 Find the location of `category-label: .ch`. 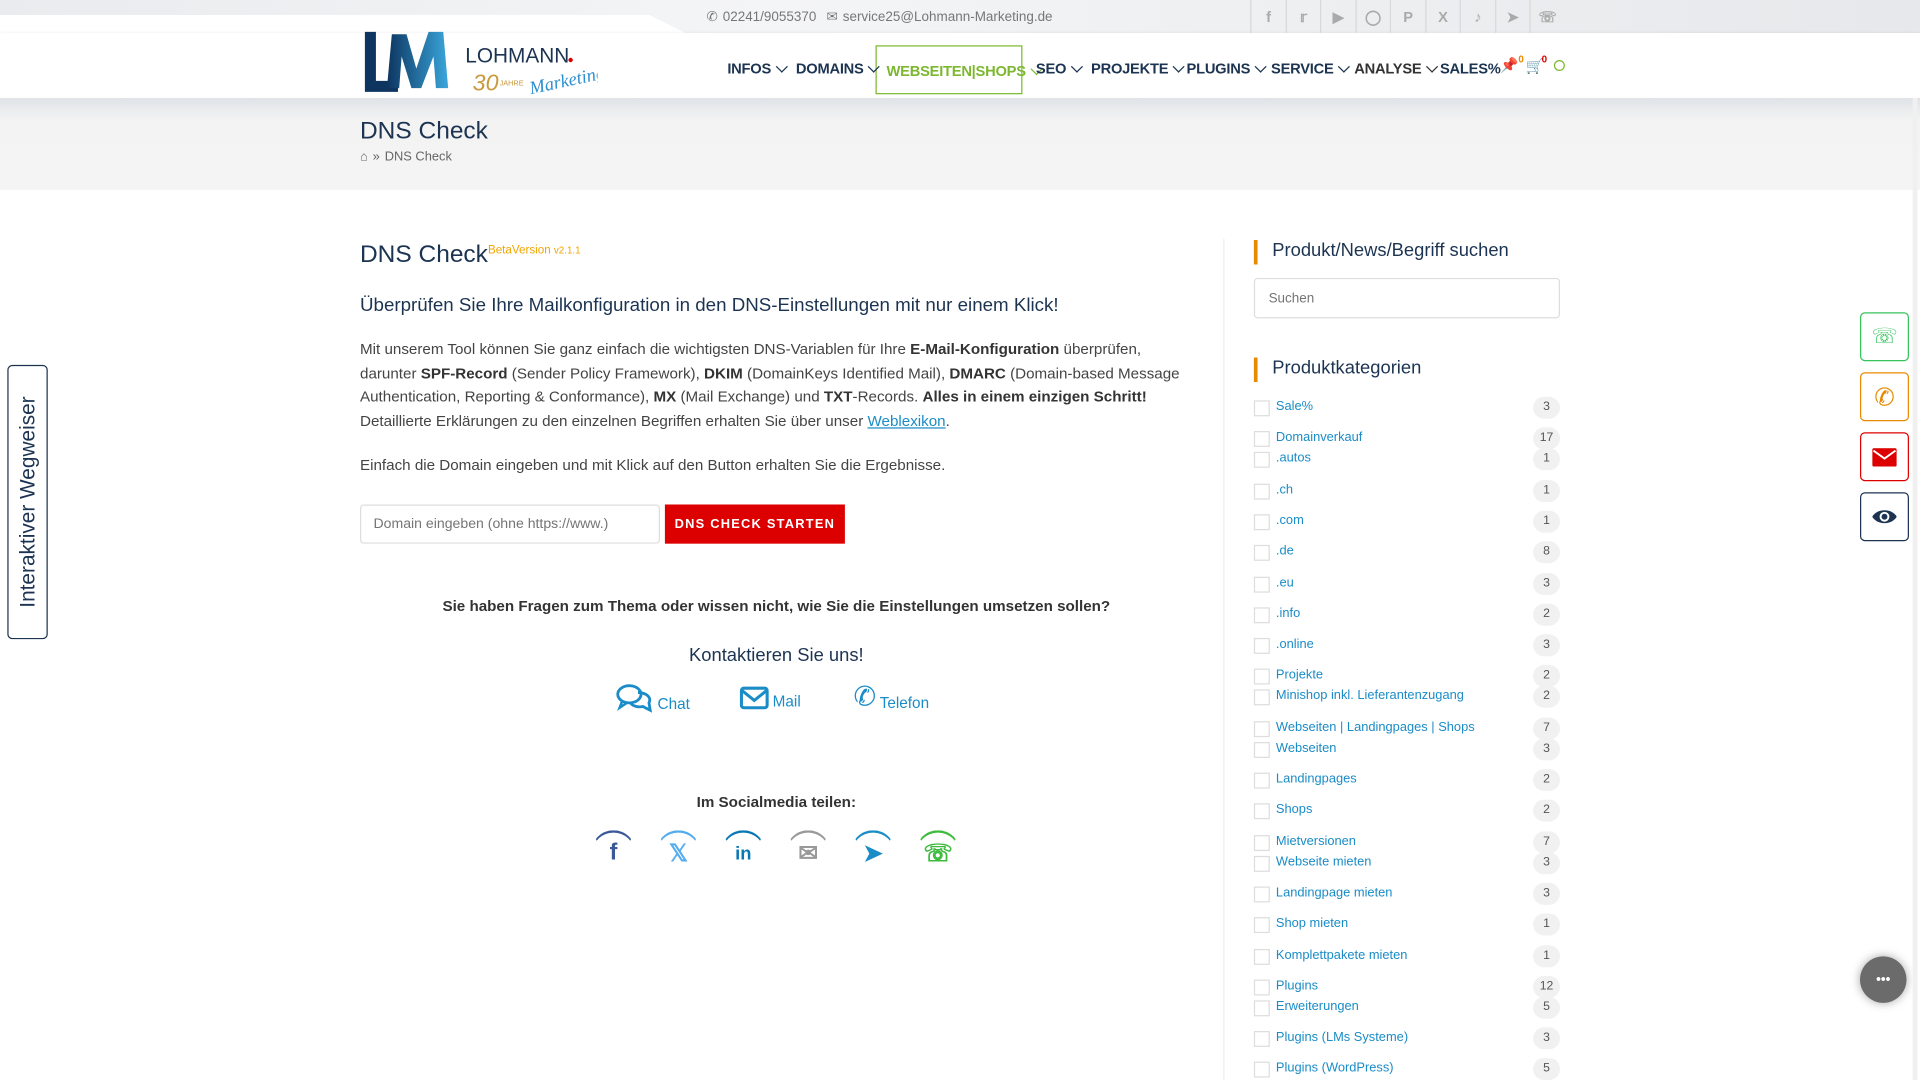

category-label: .ch is located at coordinates (1284, 489).